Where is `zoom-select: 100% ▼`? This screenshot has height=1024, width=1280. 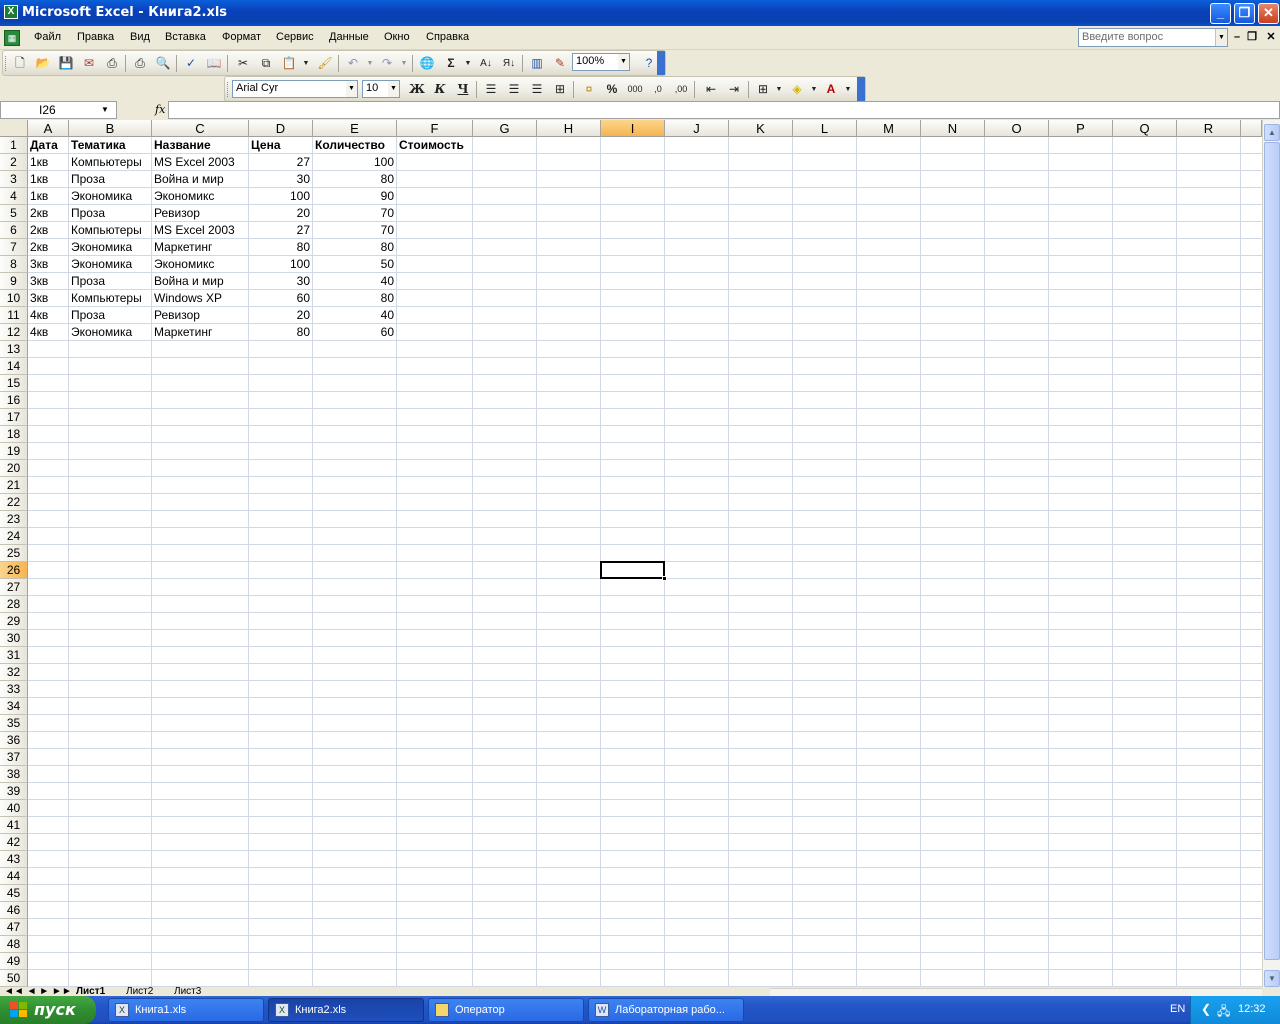 zoom-select: 100% ▼ is located at coordinates (601, 62).